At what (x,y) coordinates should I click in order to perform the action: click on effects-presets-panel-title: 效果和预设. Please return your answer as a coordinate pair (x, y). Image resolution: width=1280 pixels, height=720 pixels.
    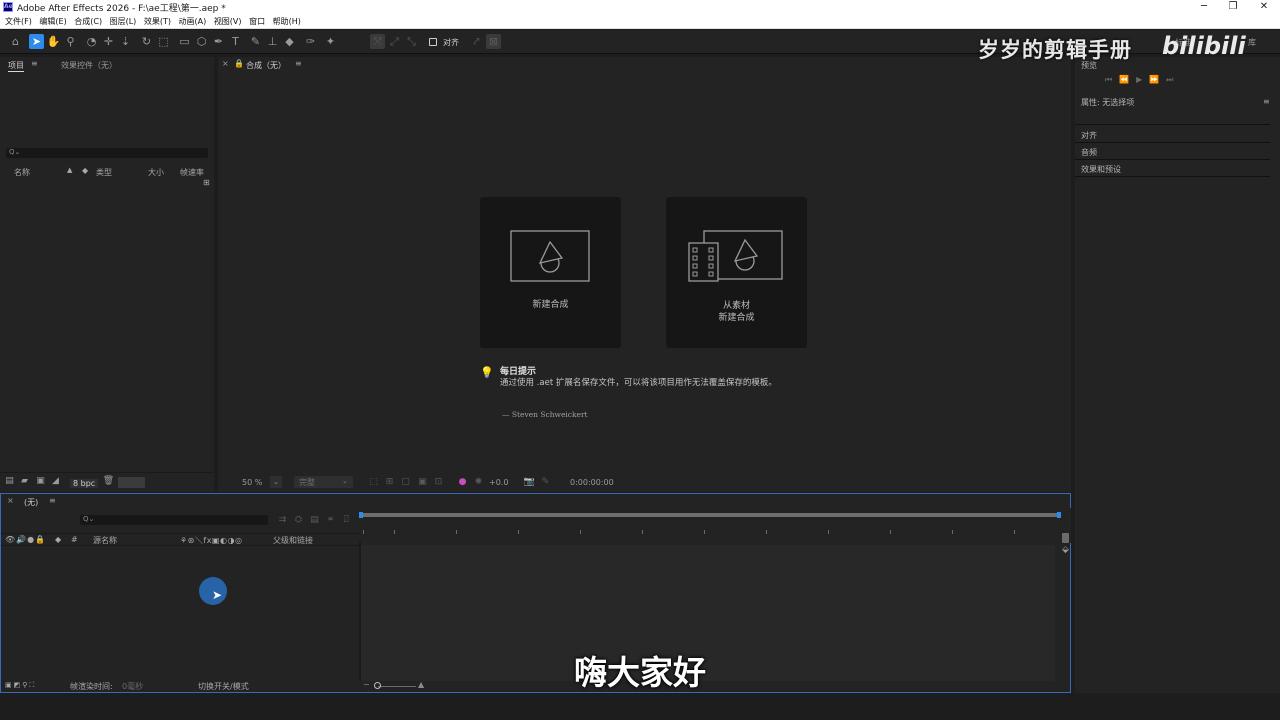
    Looking at the image, I should click on (1101, 169).